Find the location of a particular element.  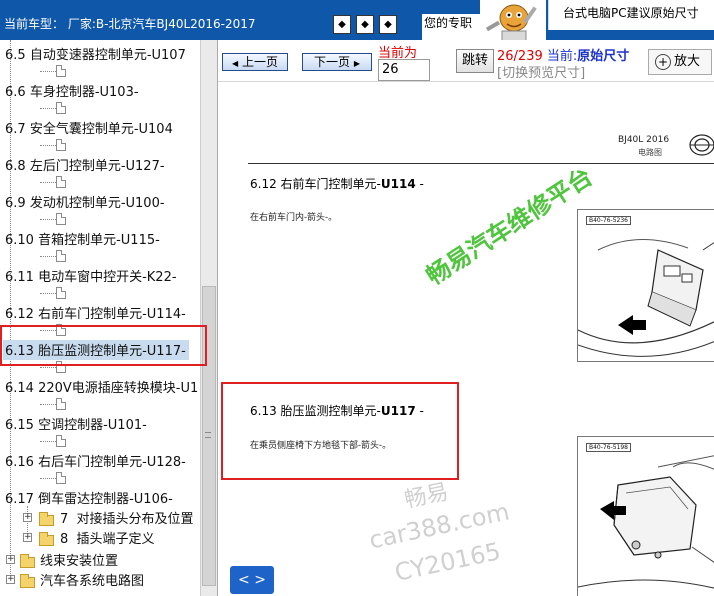

tree-folder-num: 7 is located at coordinates (64, 519).